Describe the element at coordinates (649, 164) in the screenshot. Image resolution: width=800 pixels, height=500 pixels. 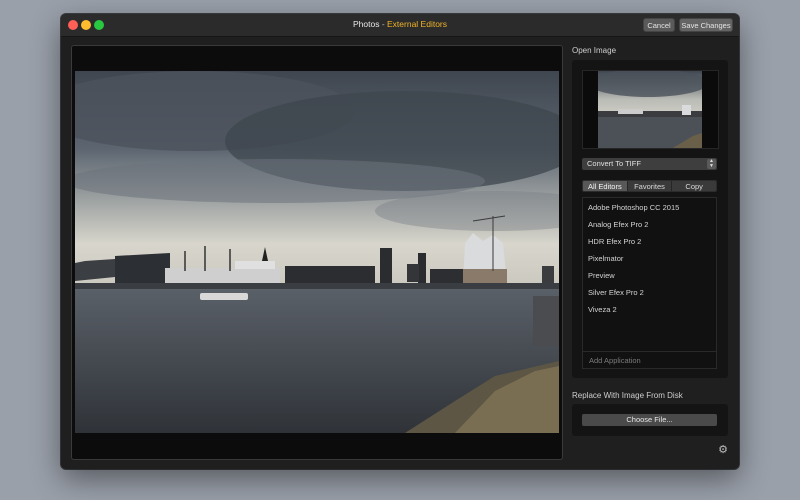
I see `convert-format-select: Convert To TIFF ▲ ▼` at that location.